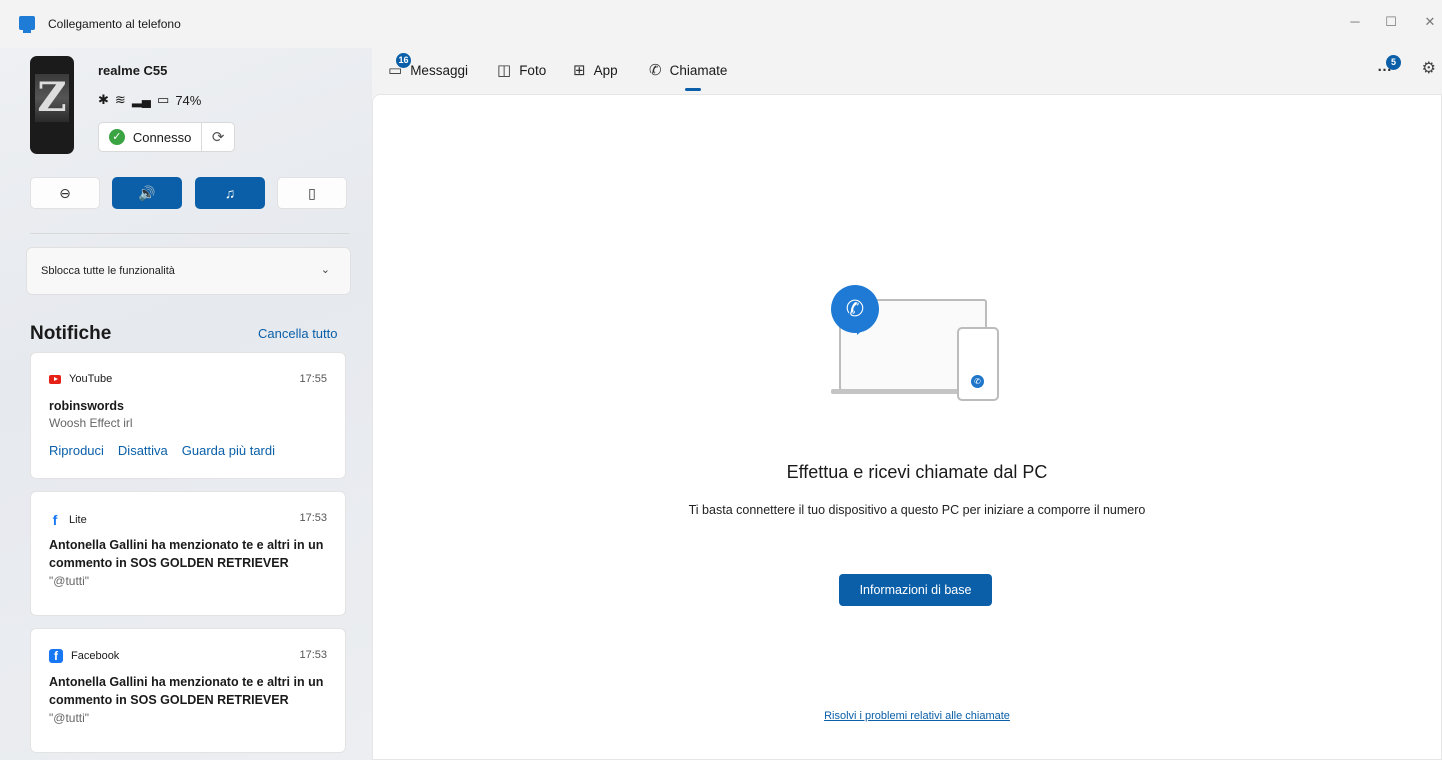  I want to click on title-bar: Collegamento al telefono ─ ☐ ✕, so click(721, 24).